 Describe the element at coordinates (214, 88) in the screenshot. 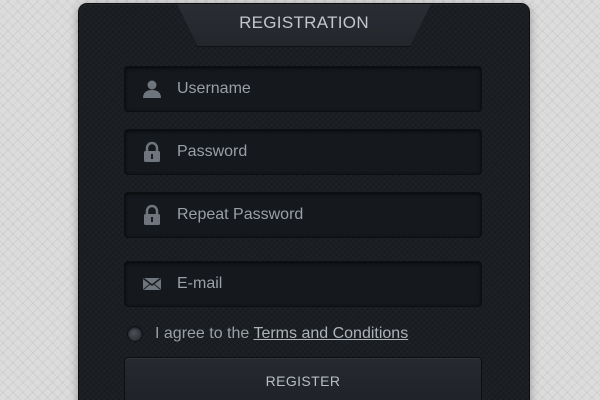

I see `username-placeholder: Username` at that location.